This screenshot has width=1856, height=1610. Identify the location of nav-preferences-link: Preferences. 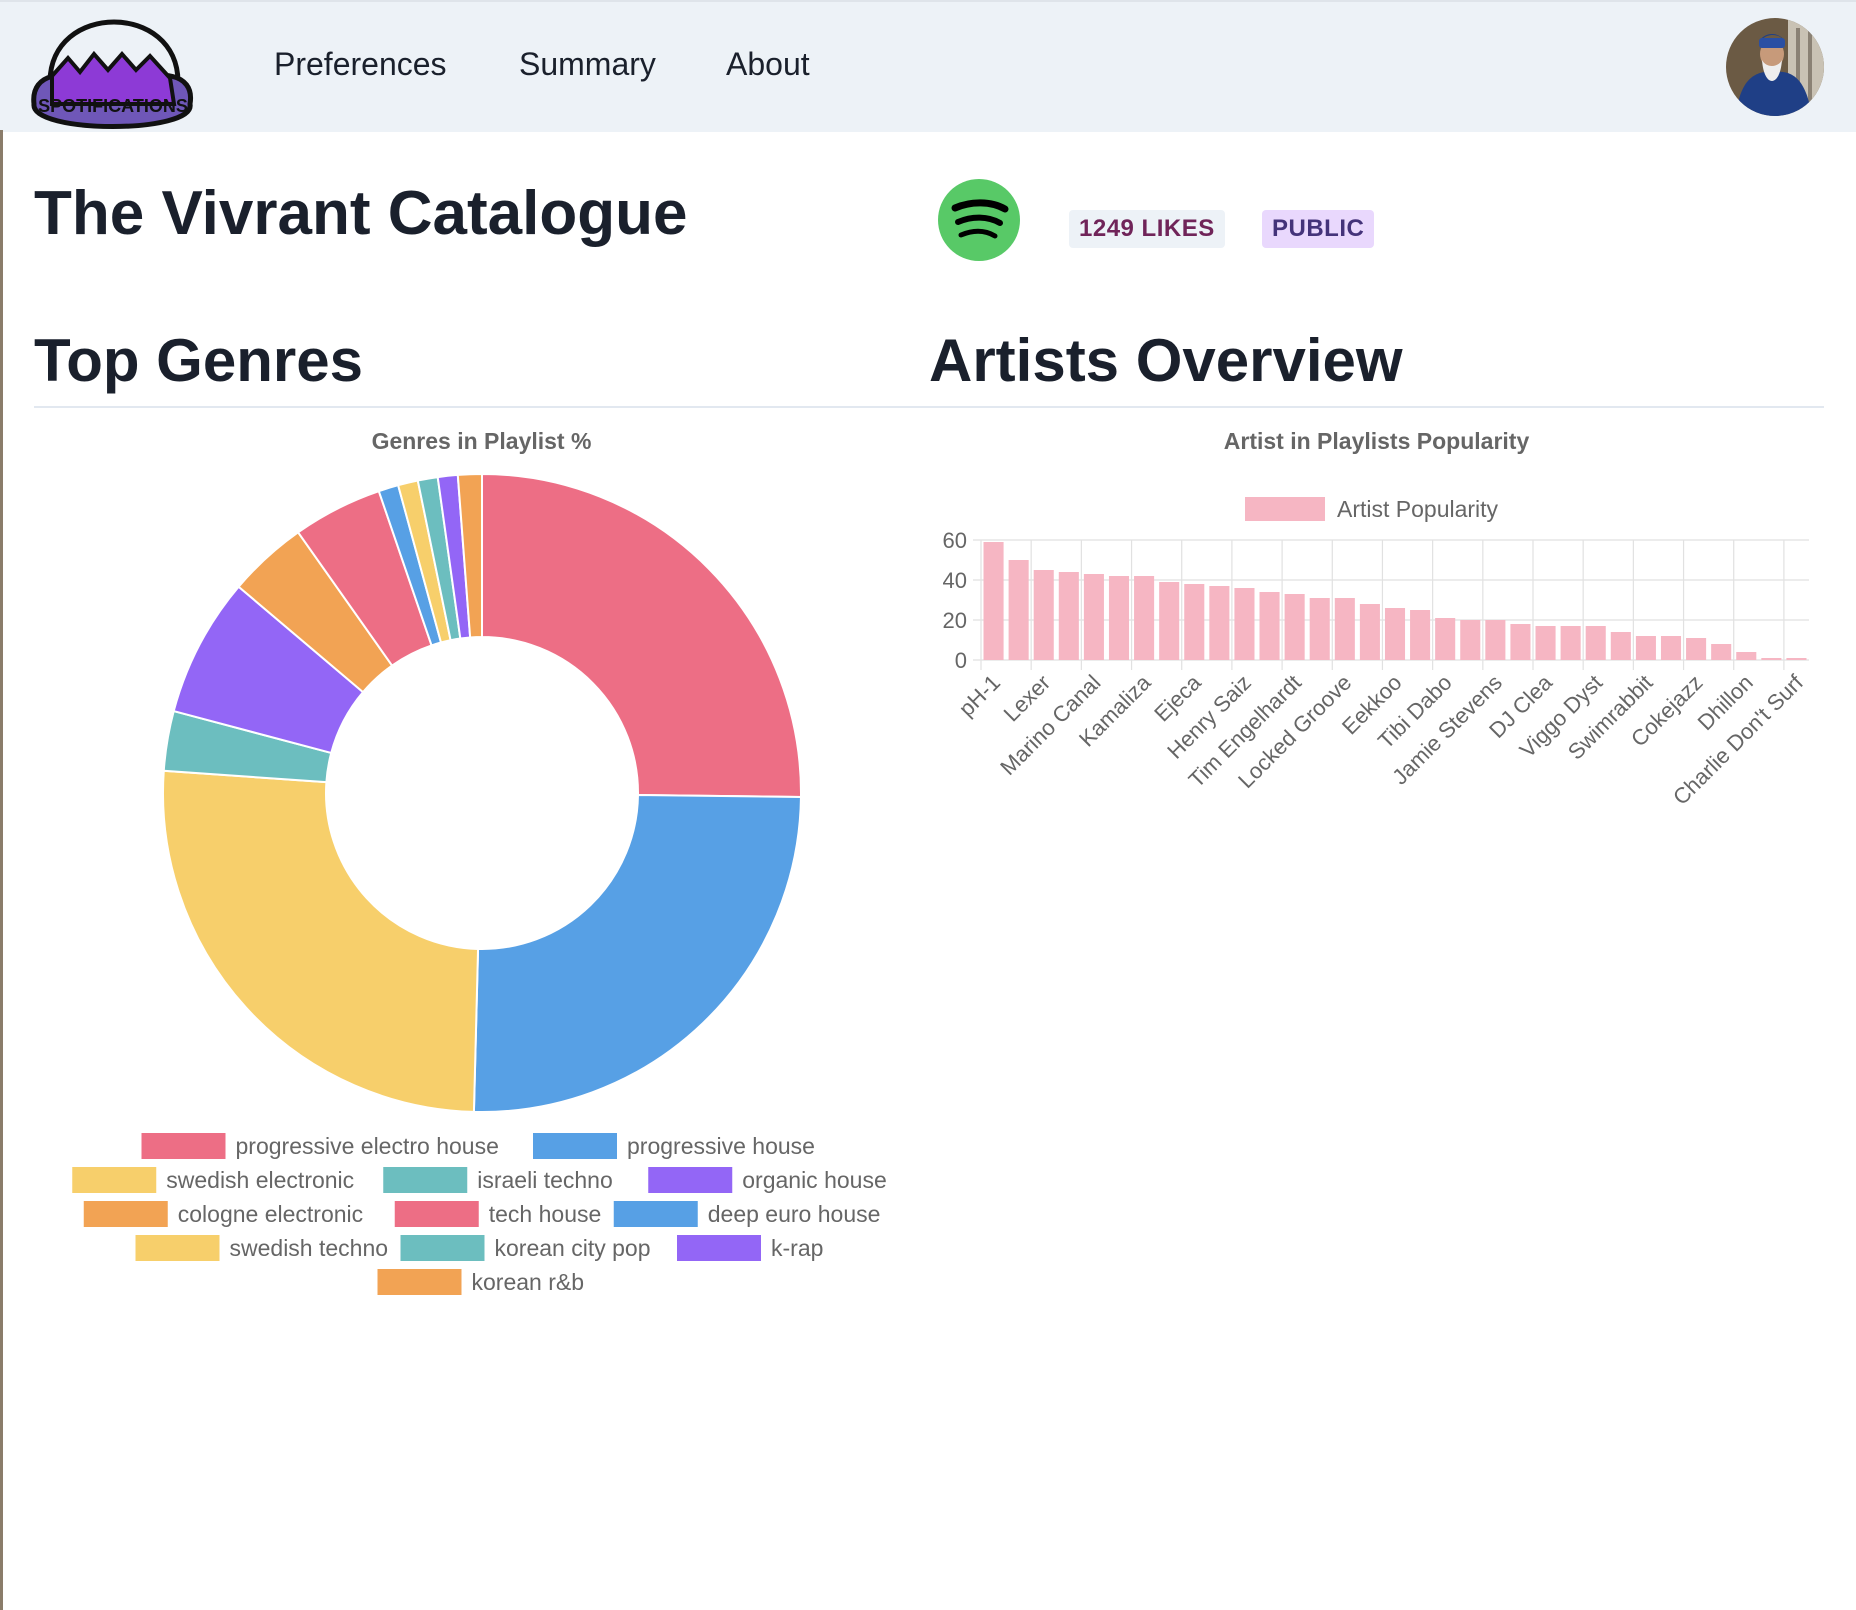
(360, 64).